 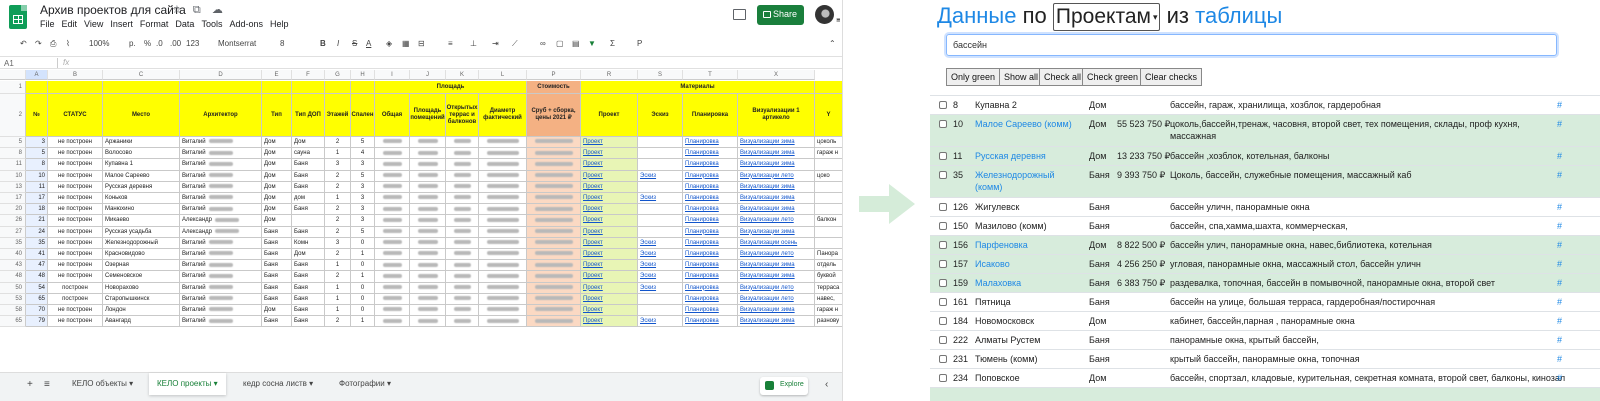 What do you see at coordinates (141, 187) in the screenshot?
I see `cell-place: Русская деревня` at bounding box center [141, 187].